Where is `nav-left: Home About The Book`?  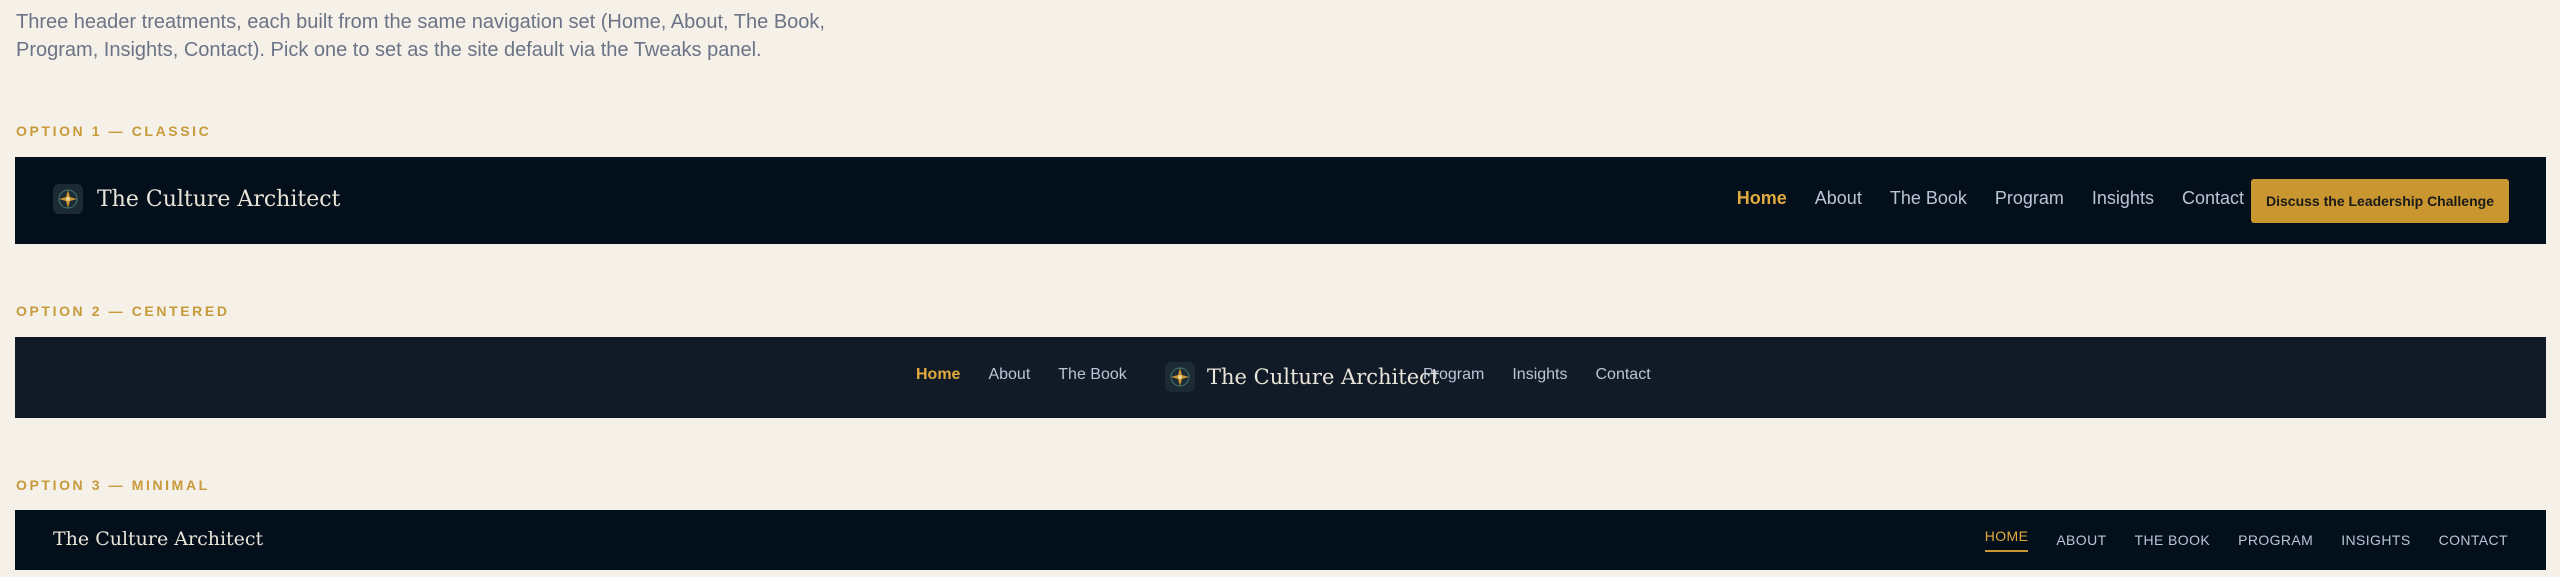
nav-left: Home About The Book is located at coordinates (1035, 375).